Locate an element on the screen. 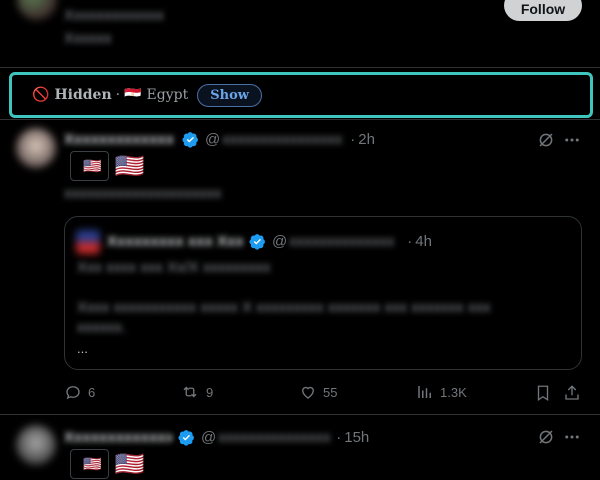  country-name: Egypt is located at coordinates (167, 95).